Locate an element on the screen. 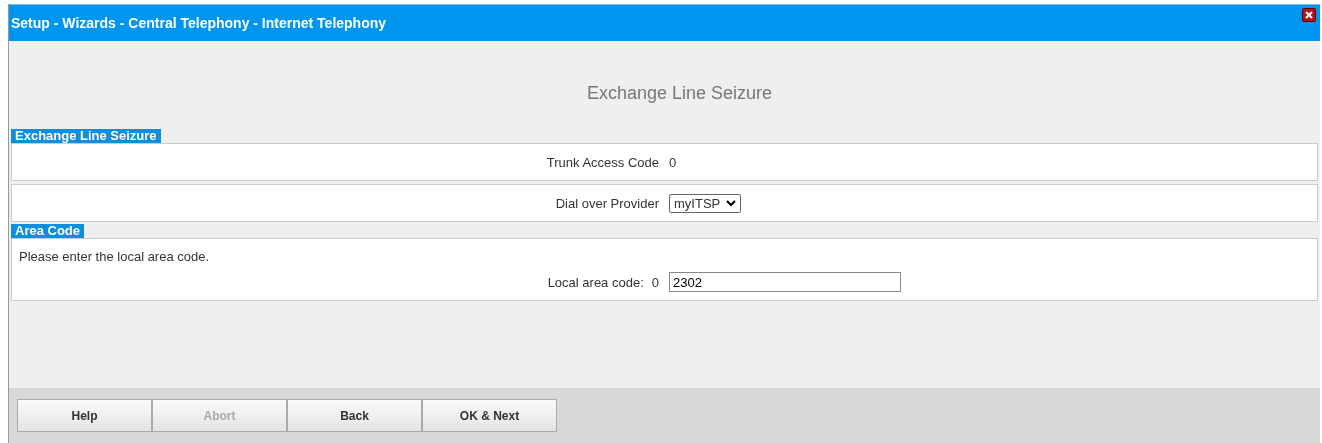 This screenshot has height=443, width=1322. section-title: Exchange Line Seizure is located at coordinates (86, 136).